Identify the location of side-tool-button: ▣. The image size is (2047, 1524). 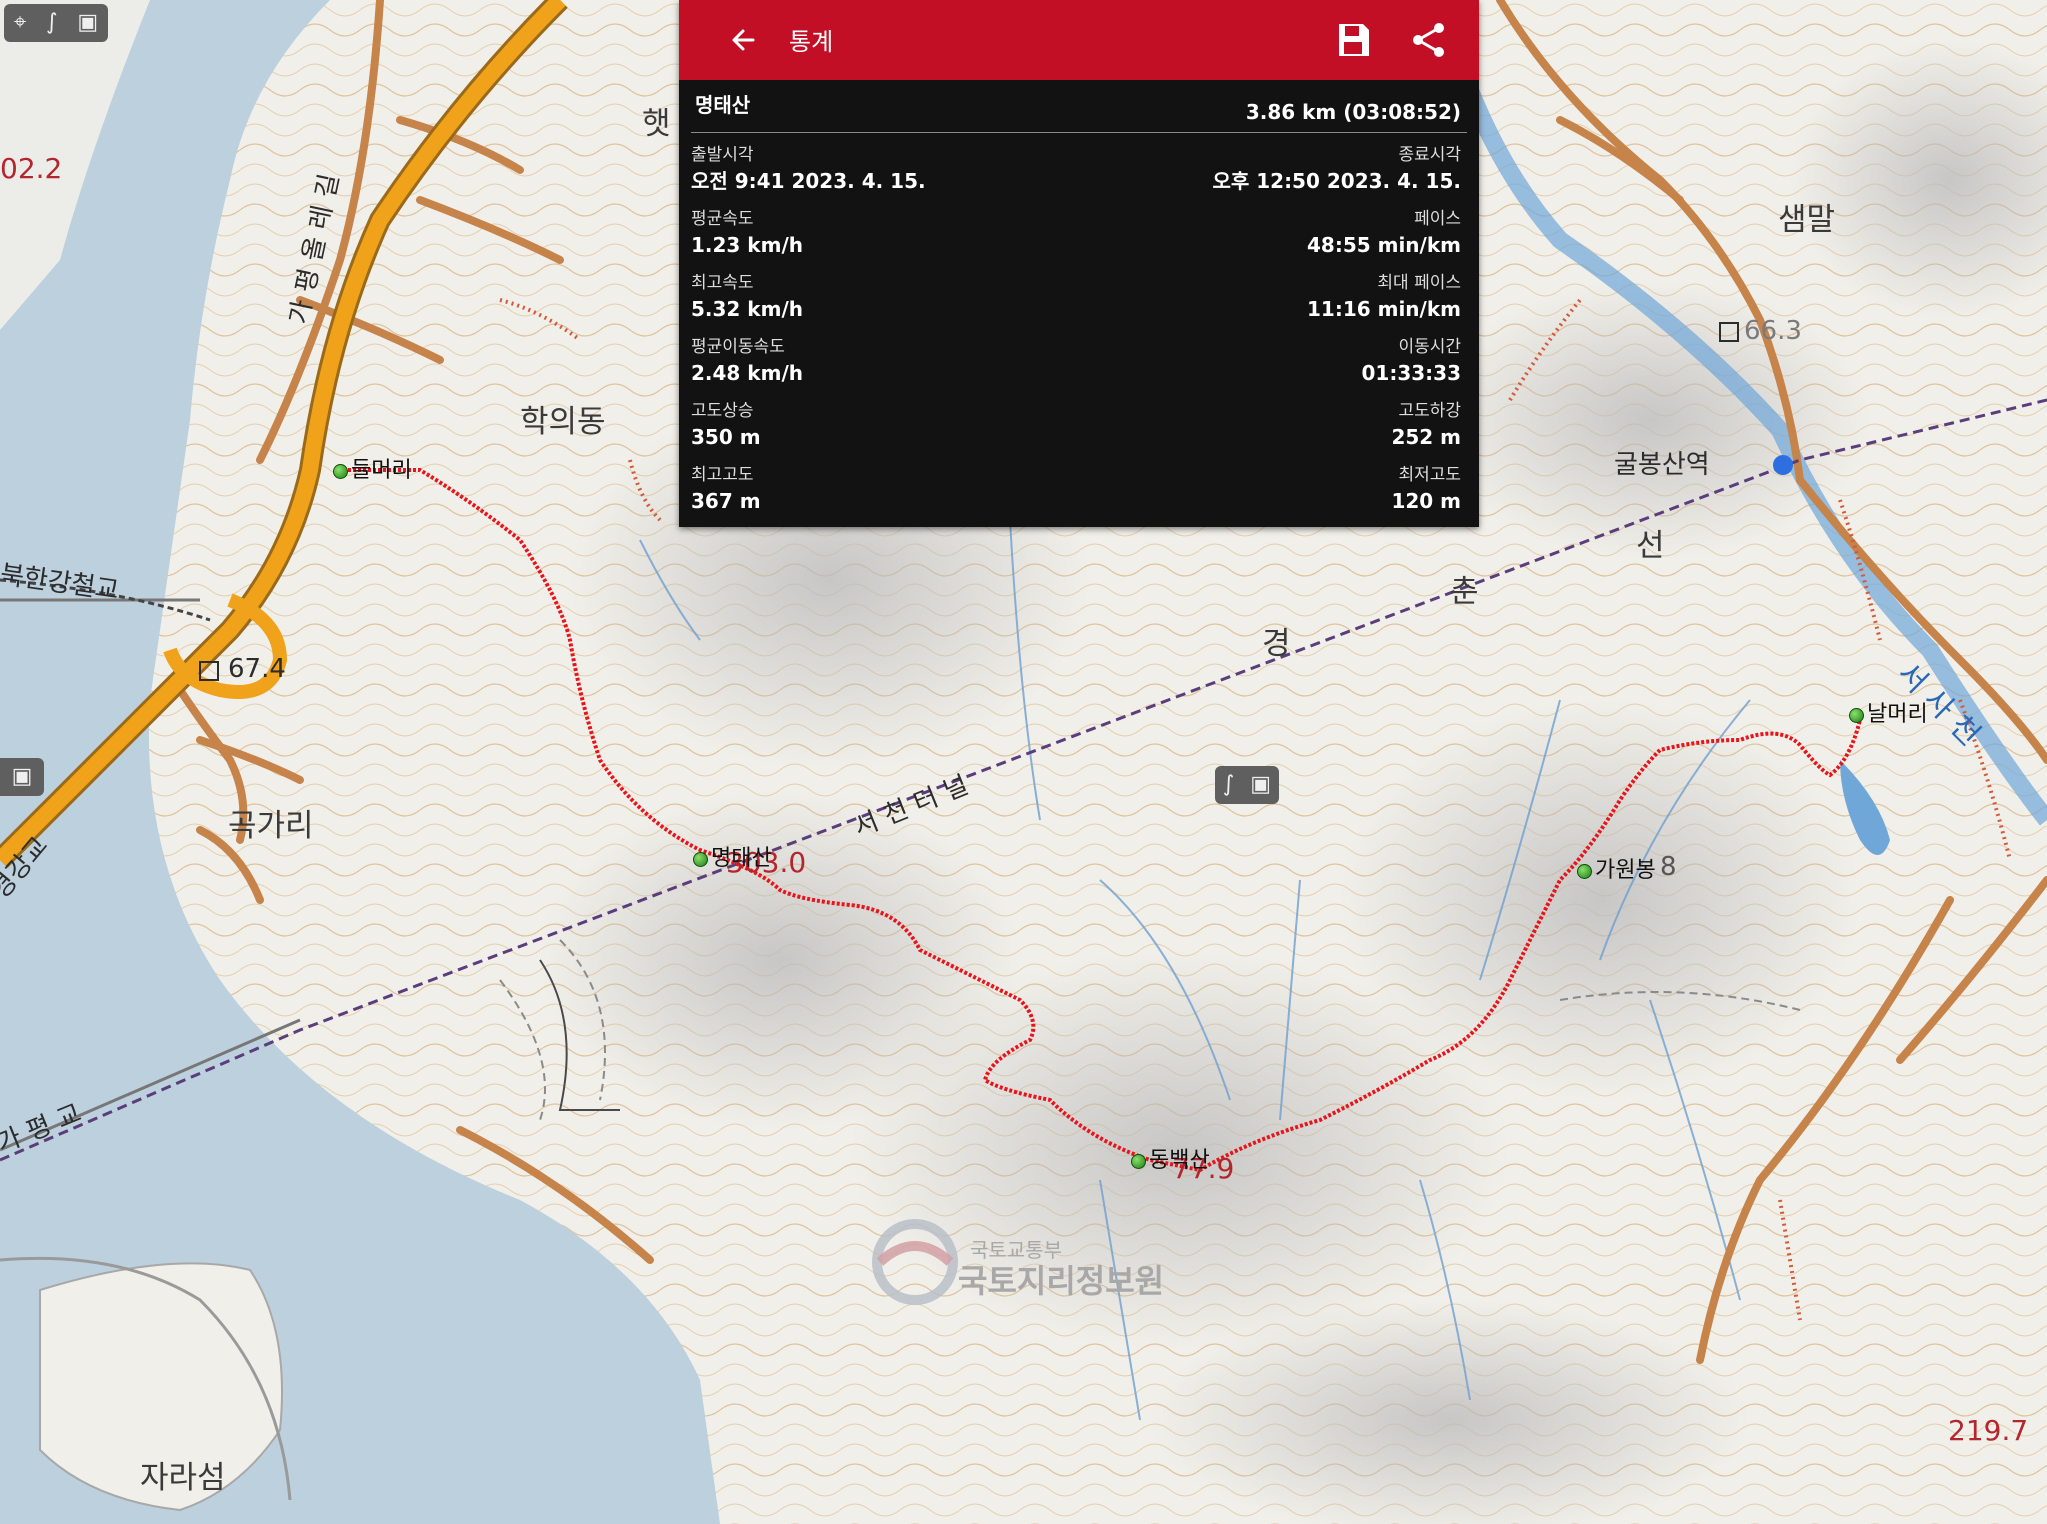
(22, 777).